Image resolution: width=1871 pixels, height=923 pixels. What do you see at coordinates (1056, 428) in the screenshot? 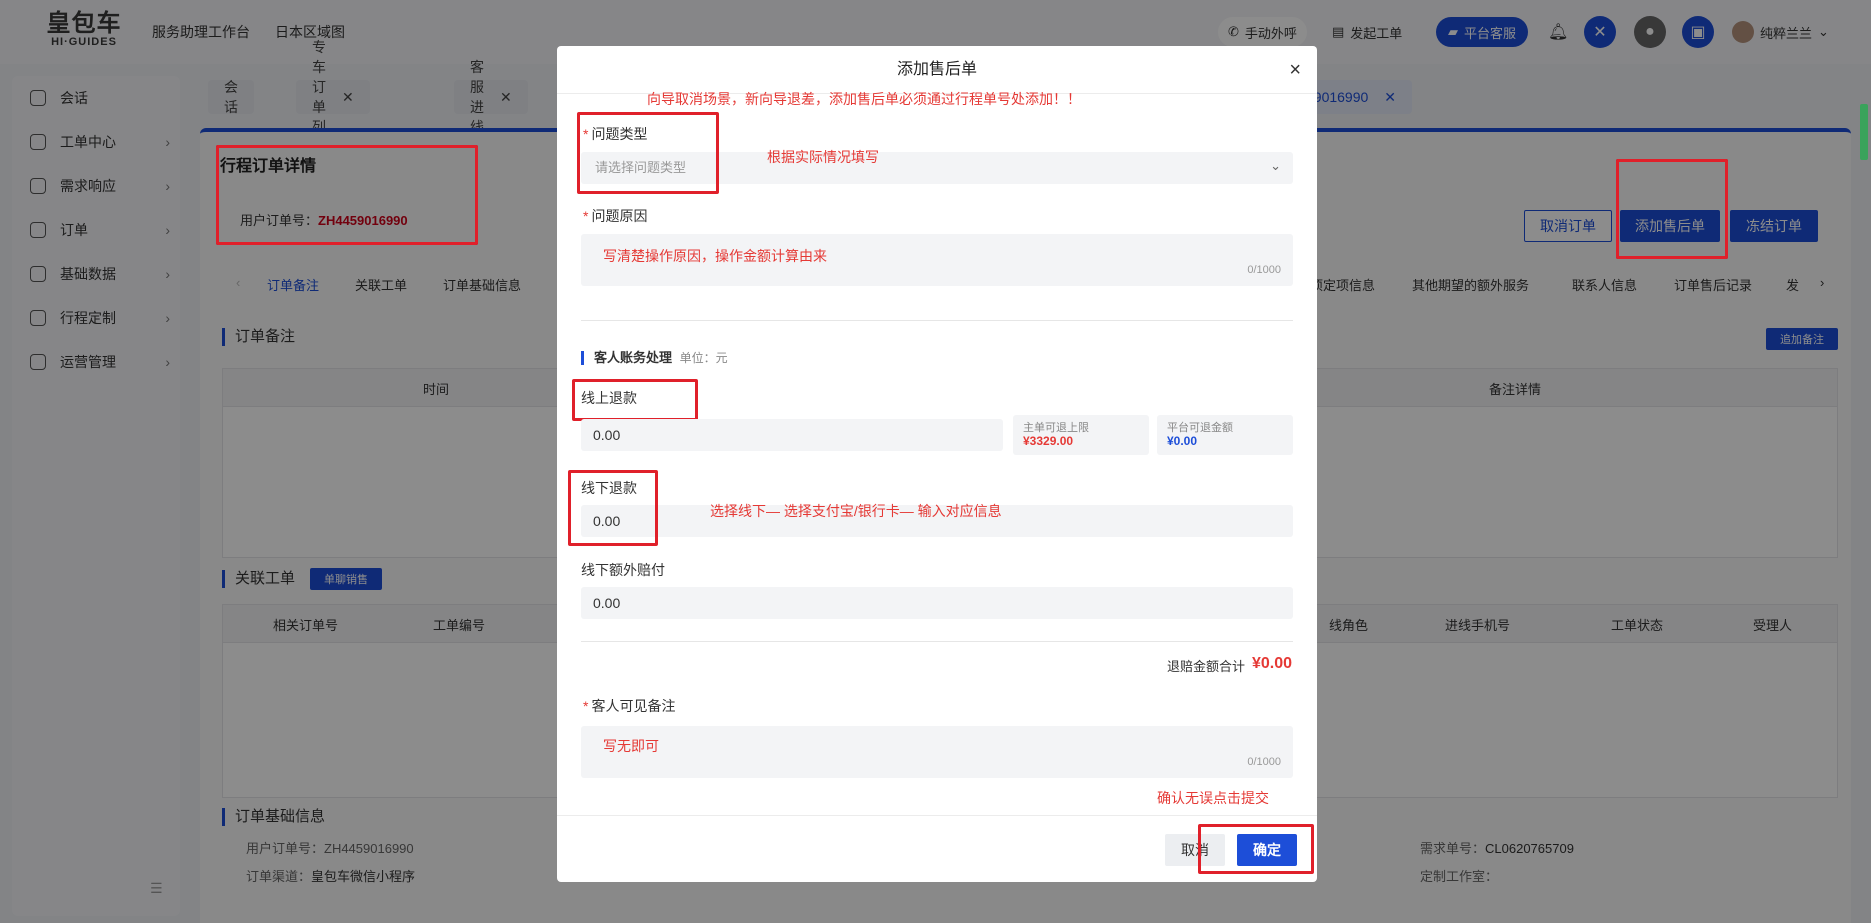
I see `main-refund-limit-label: 主单可退上限` at bounding box center [1056, 428].